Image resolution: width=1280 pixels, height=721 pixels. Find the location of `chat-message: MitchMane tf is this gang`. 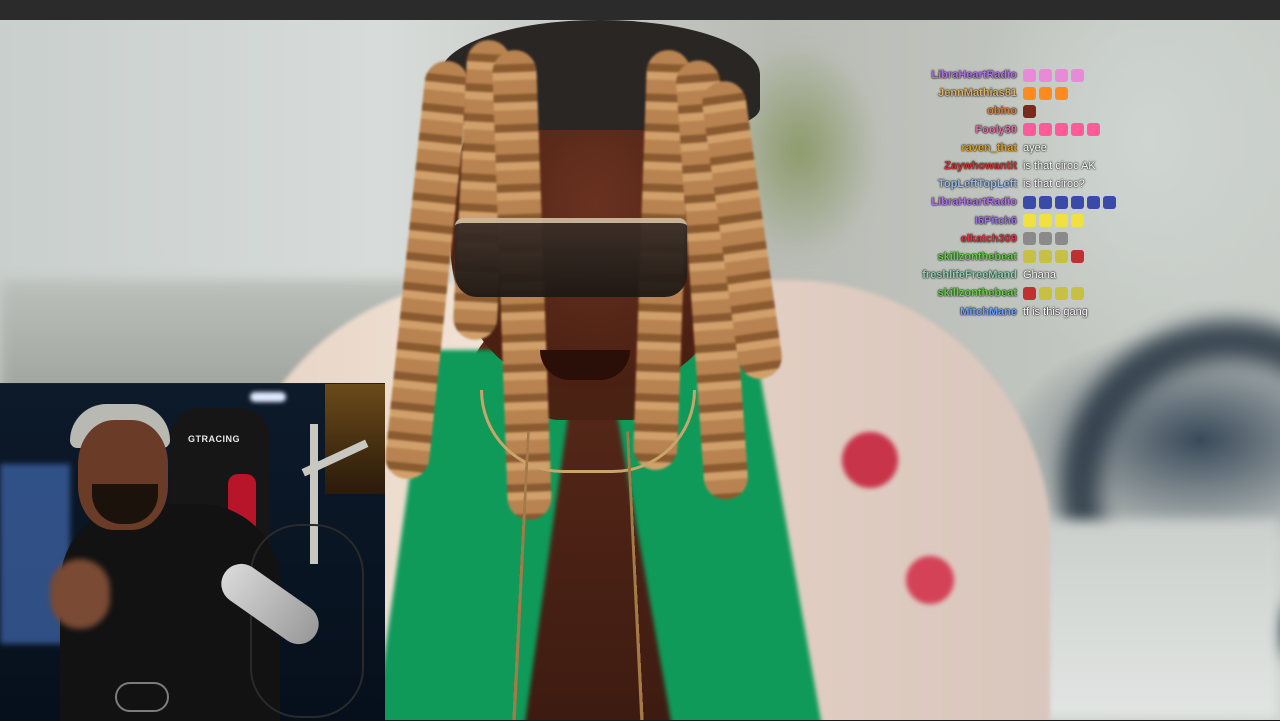

chat-message: MitchMane tf is this gang is located at coordinates (1025, 311).